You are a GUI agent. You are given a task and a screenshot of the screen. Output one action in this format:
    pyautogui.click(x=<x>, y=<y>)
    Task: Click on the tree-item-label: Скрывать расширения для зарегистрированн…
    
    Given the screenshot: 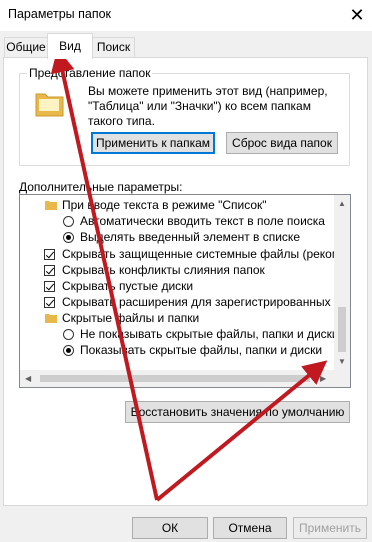 What is the action you would take?
    pyautogui.click(x=206, y=302)
    